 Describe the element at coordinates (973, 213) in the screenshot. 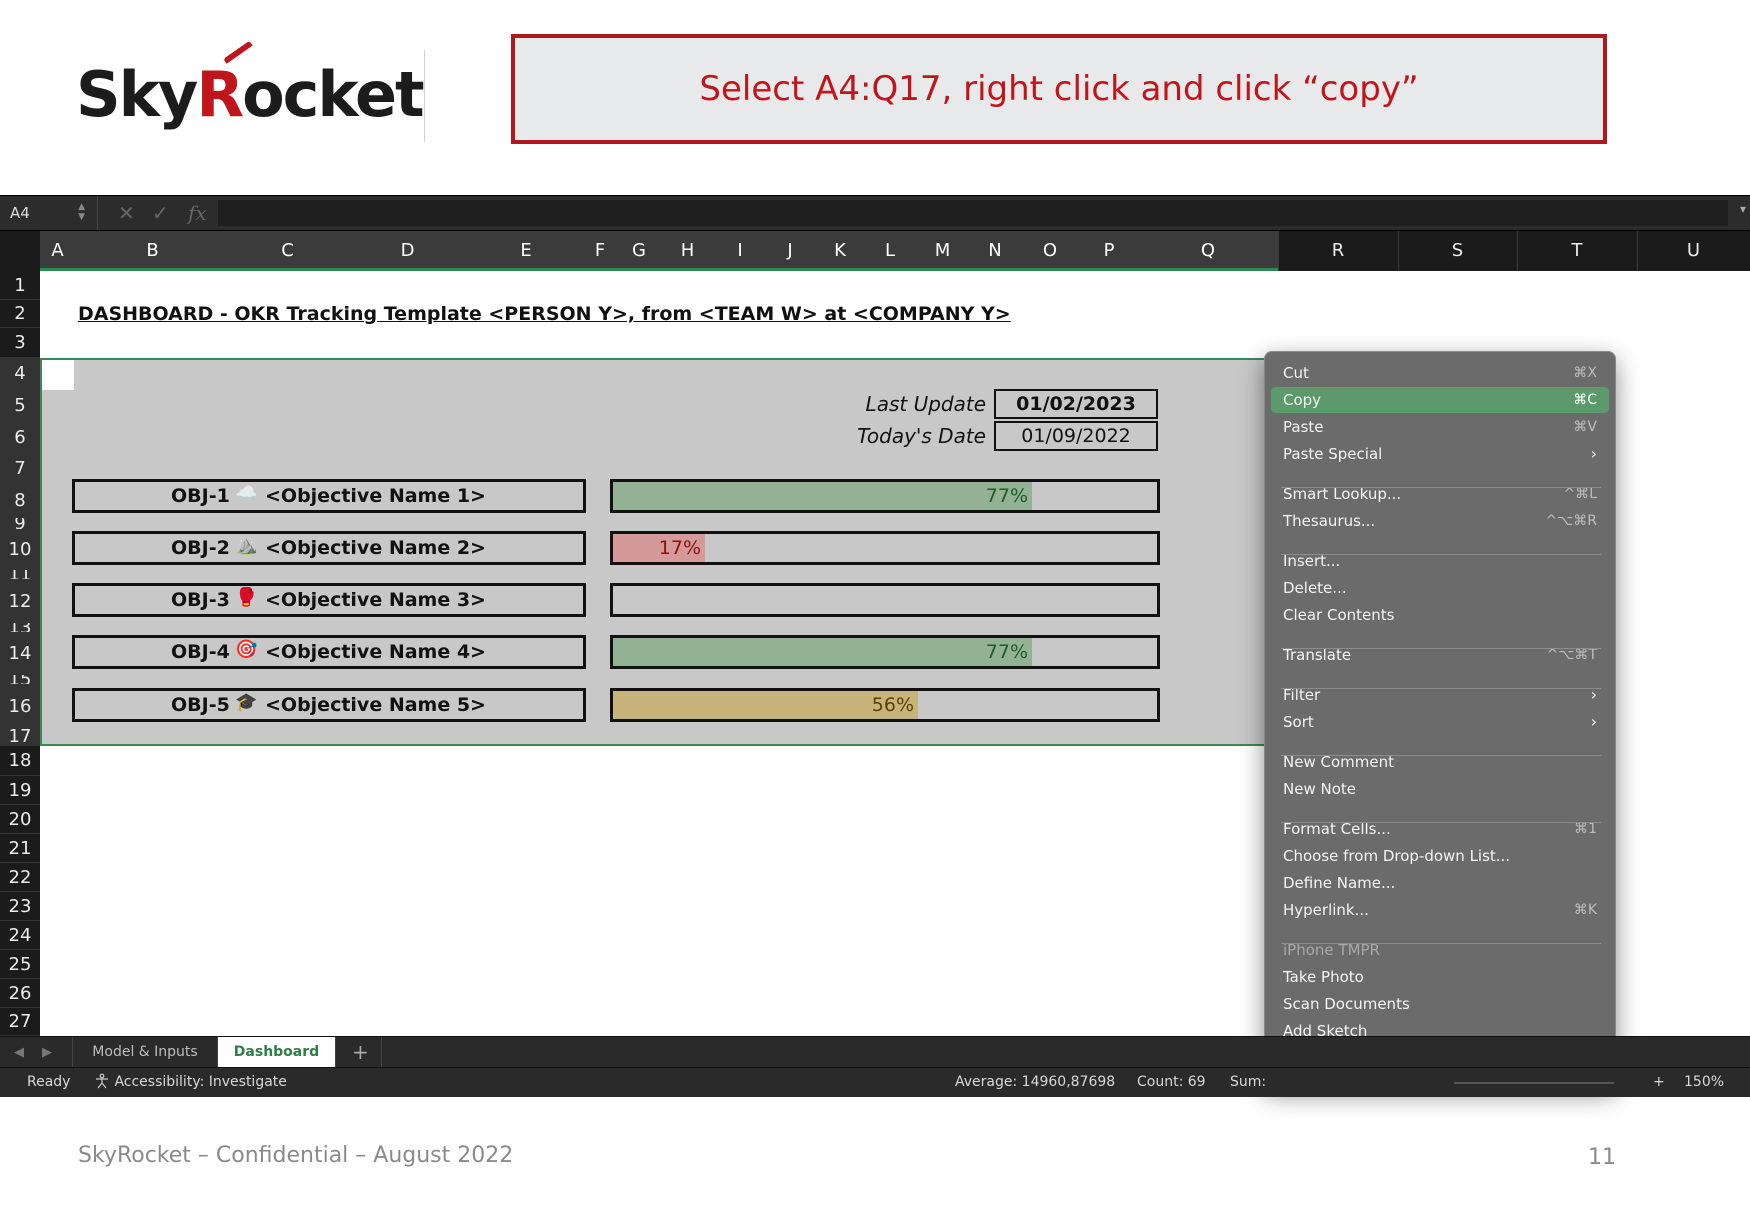

I see `formula-input` at that location.